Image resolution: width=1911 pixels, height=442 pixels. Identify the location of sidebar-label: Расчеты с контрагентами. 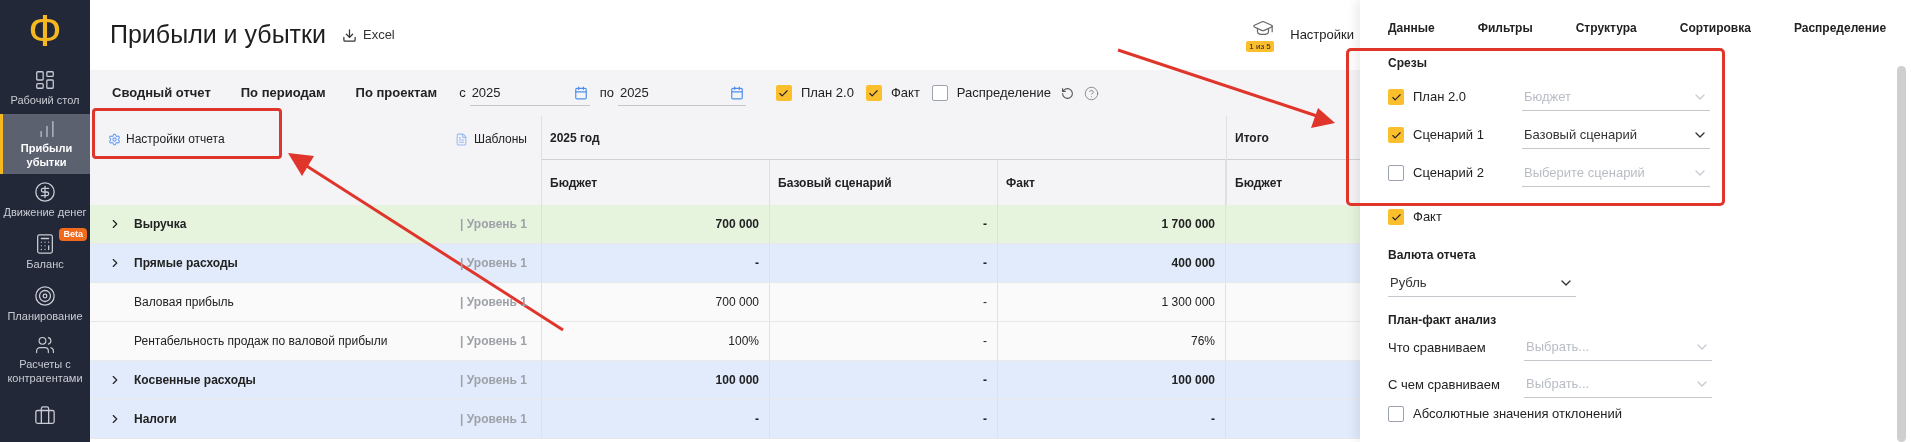
(45, 371).